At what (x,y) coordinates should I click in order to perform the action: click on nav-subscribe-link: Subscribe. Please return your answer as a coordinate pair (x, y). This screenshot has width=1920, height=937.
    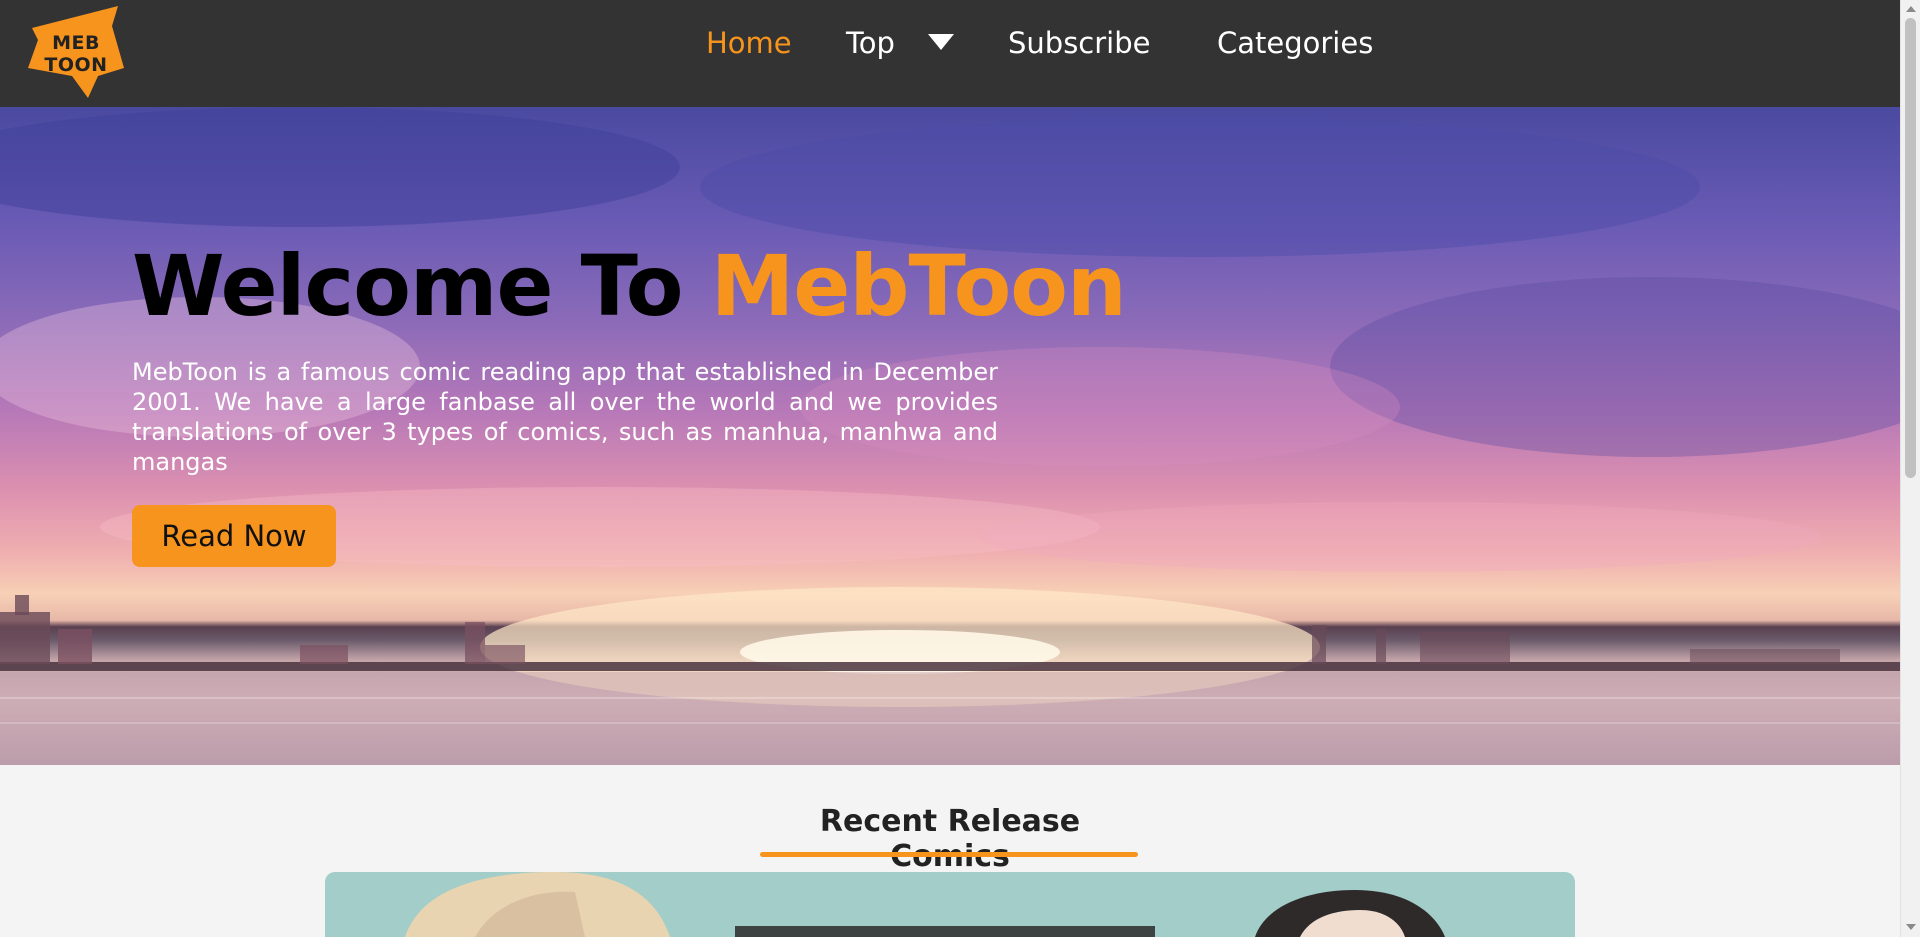
    Looking at the image, I should click on (1079, 43).